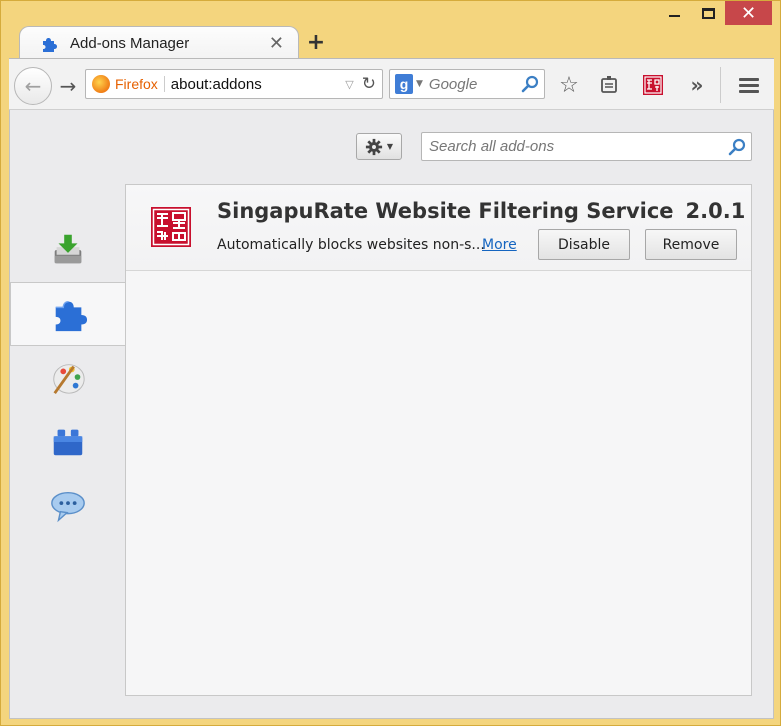 This screenshot has height=726, width=781. What do you see at coordinates (674, 13) in the screenshot?
I see `minimize-button` at bounding box center [674, 13].